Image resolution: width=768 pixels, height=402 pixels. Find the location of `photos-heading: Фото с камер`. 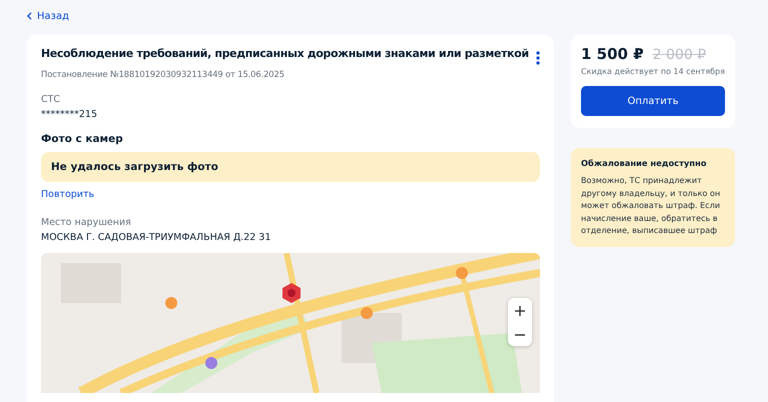

photos-heading: Фото с камер is located at coordinates (82, 139).